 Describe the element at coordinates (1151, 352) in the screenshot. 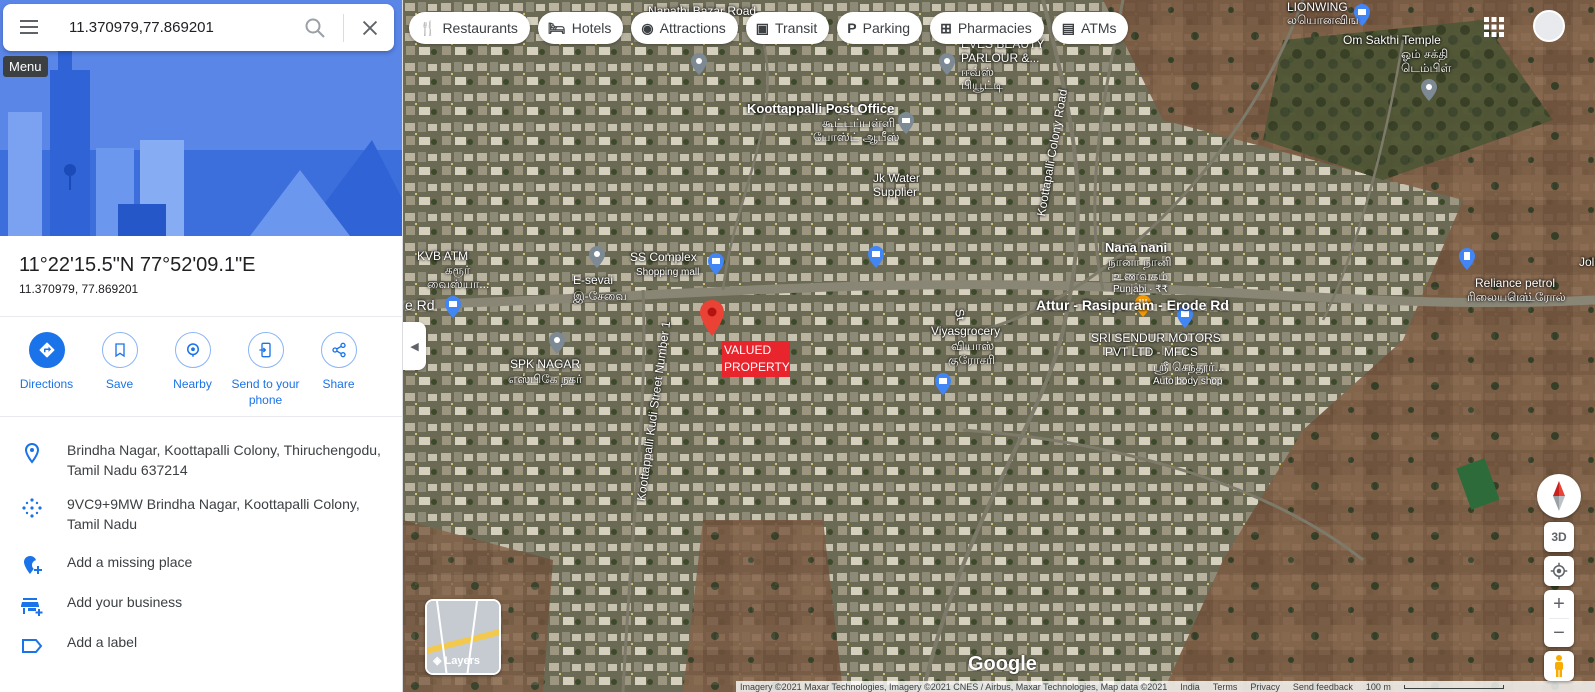

I see `map-place-label: PVT LTD - MFCS` at that location.